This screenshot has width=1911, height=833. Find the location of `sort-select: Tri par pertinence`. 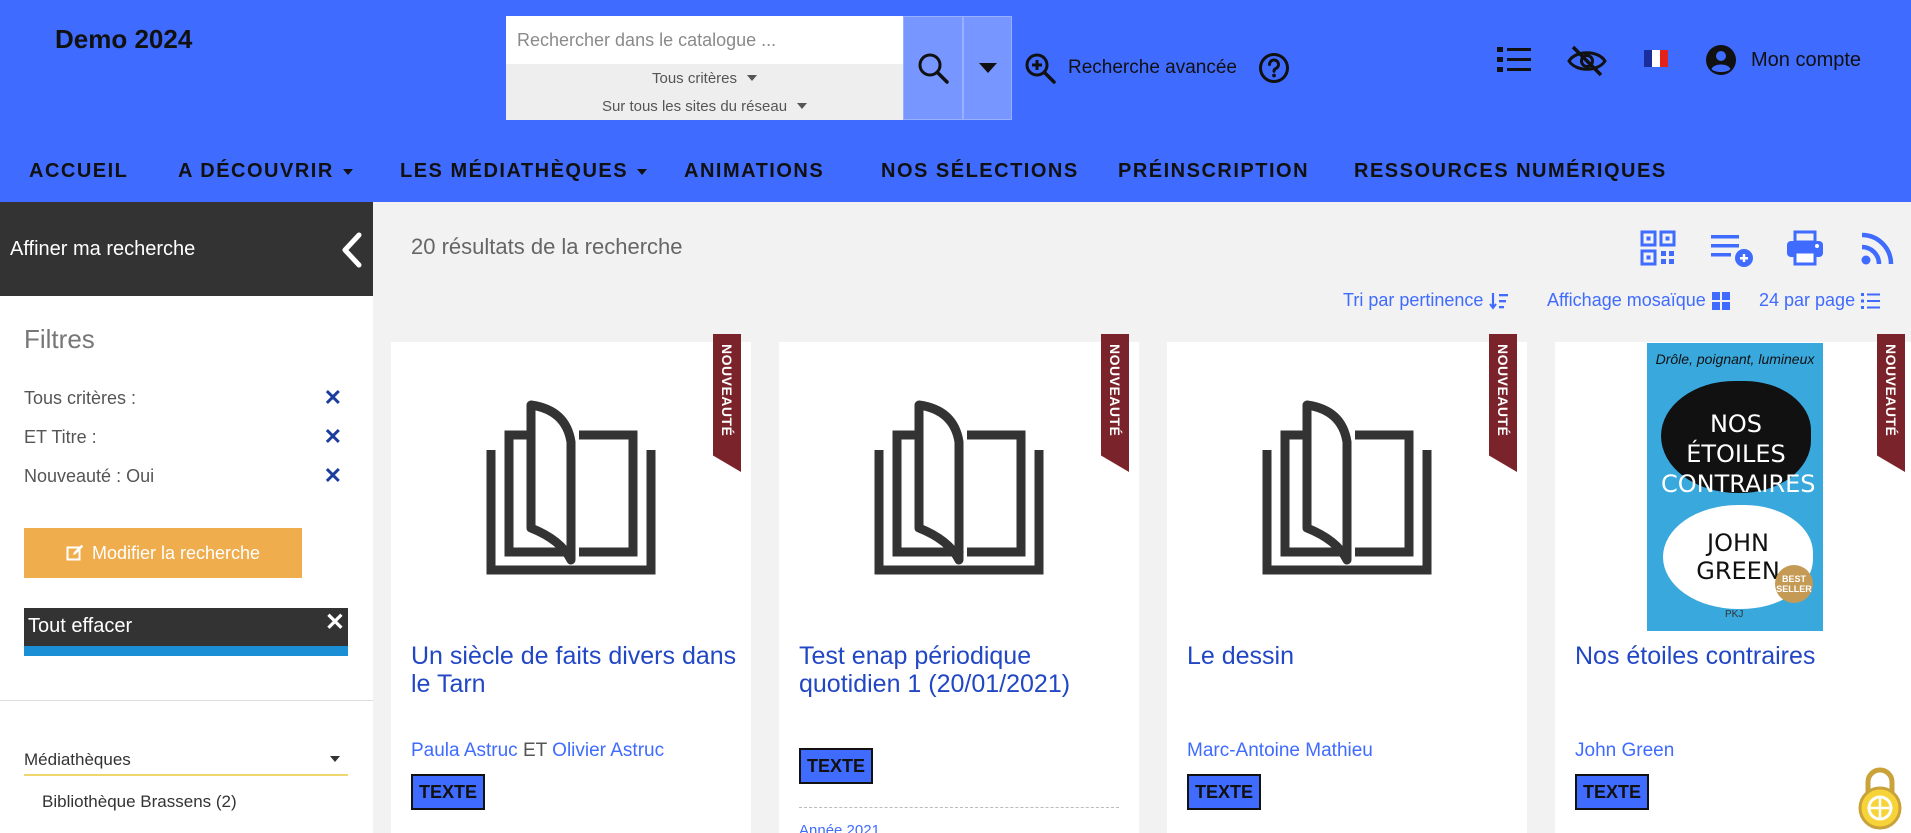

sort-select: Tri par pertinence is located at coordinates (1426, 300).